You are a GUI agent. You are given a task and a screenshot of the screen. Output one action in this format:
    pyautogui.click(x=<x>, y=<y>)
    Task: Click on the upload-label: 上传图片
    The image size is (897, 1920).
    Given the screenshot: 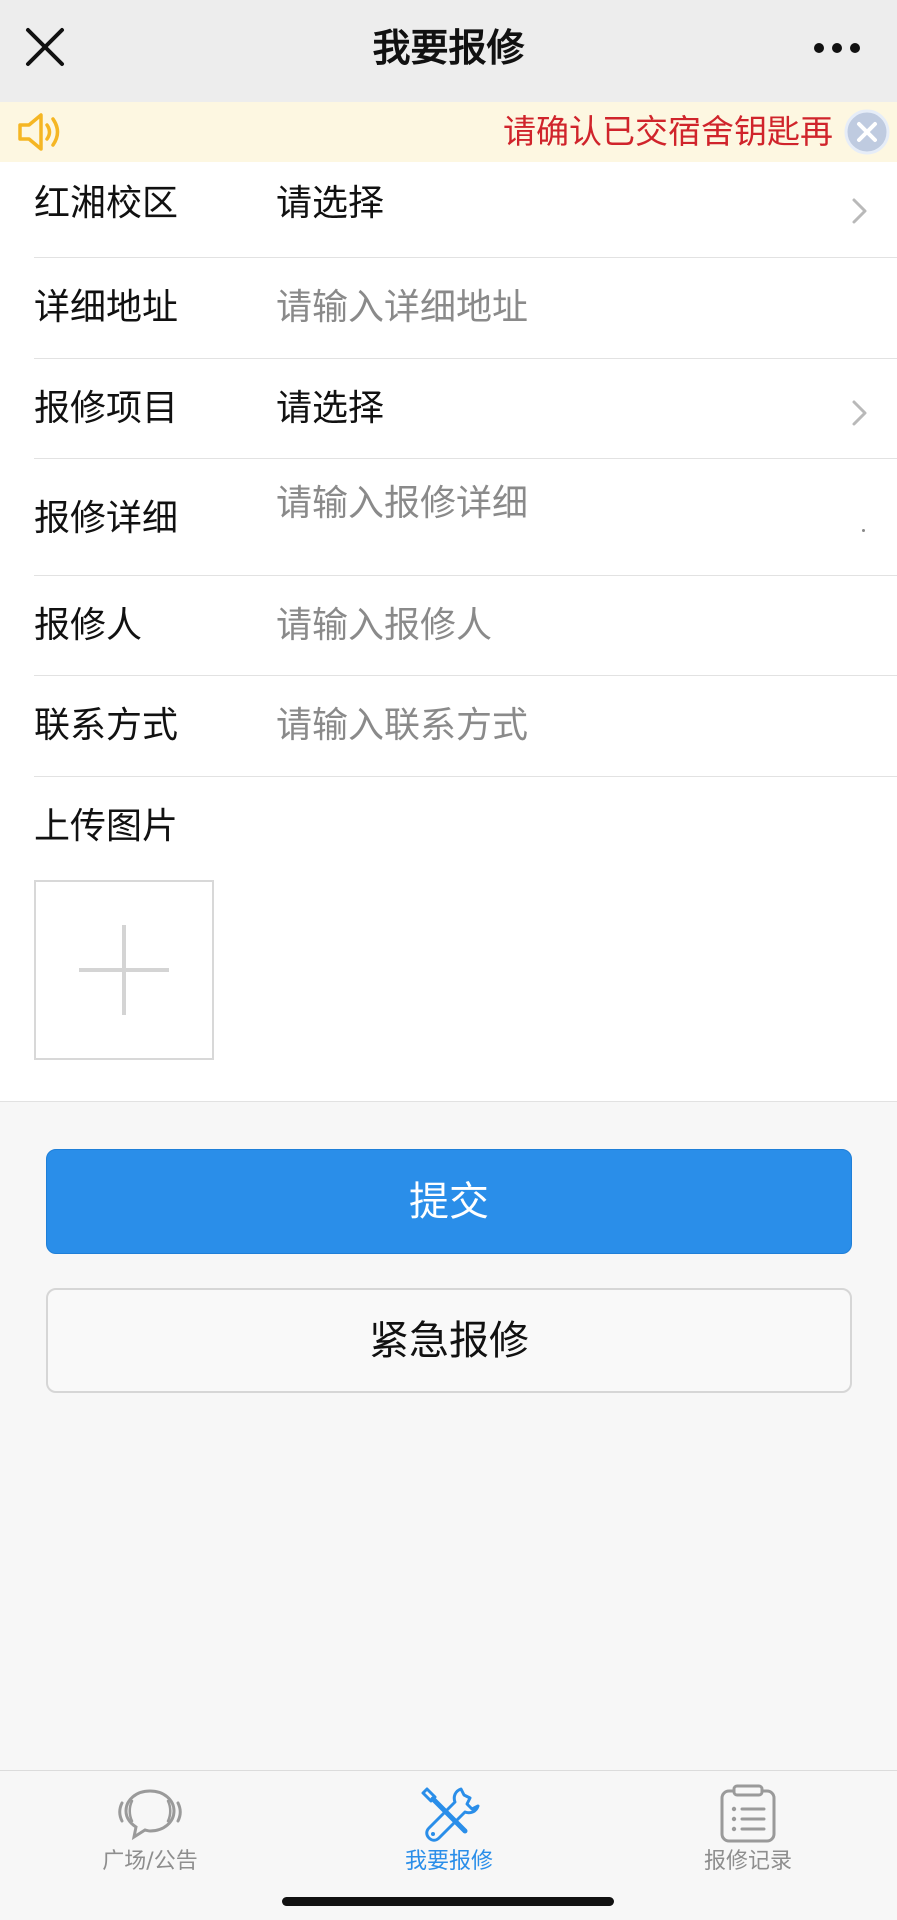 What is the action you would take?
    pyautogui.click(x=106, y=826)
    